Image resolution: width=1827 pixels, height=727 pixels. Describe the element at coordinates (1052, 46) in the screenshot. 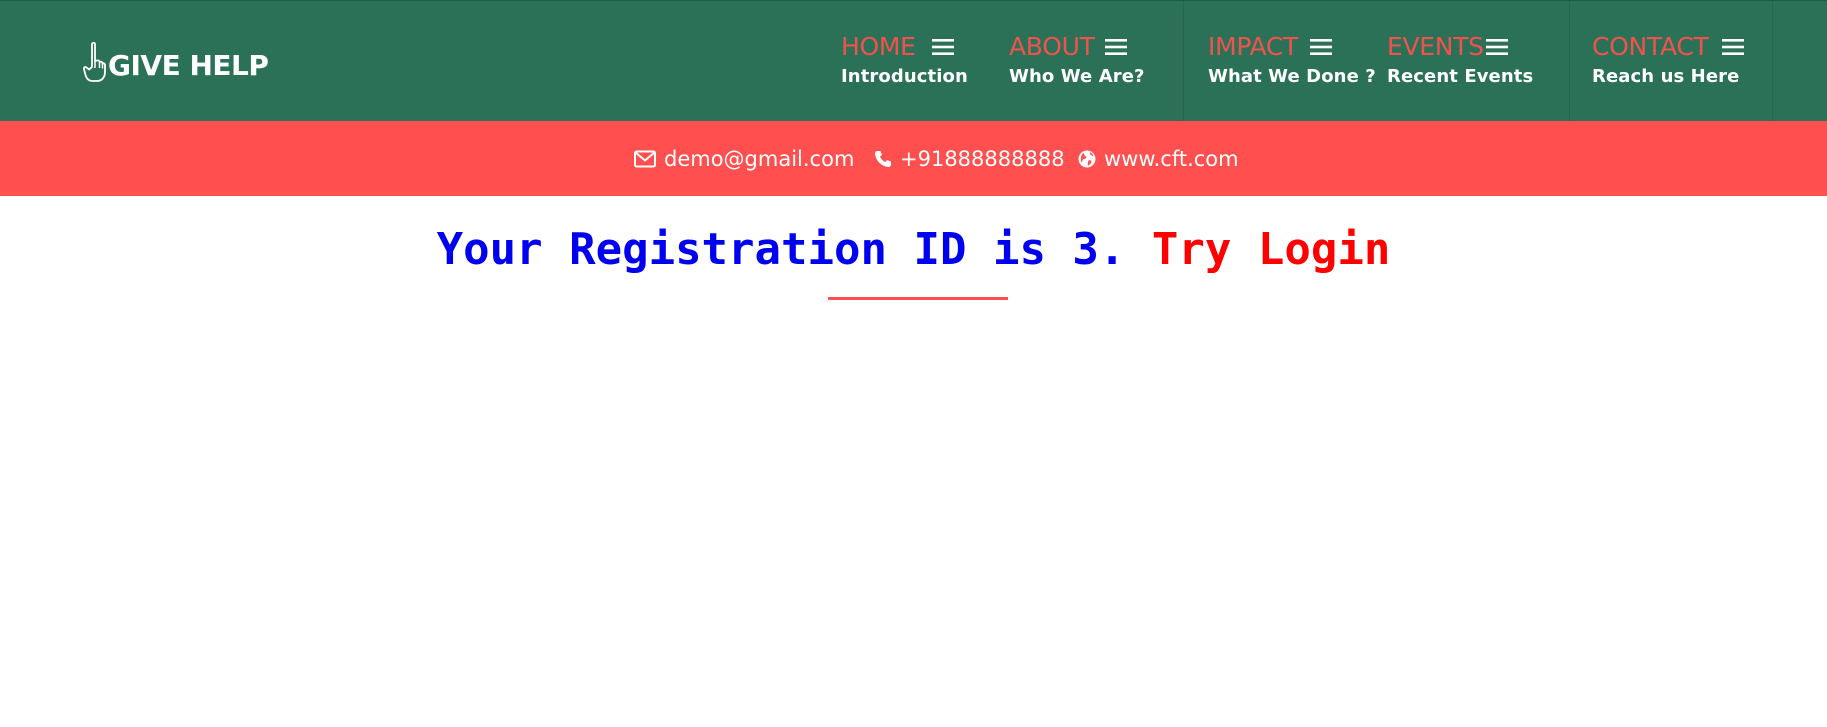

I see `nav-about-title: ABOUT` at that location.